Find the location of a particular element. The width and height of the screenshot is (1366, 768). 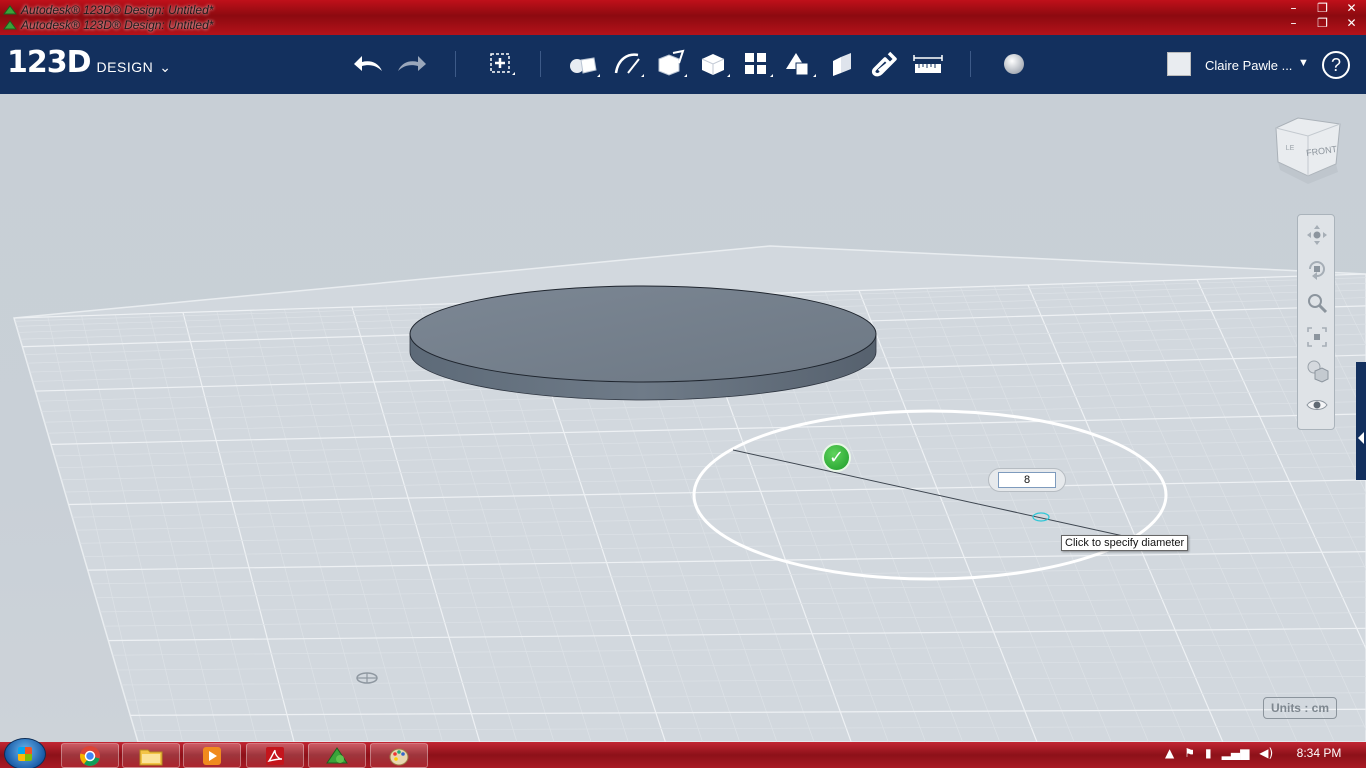

taskbar-item-123d is located at coordinates (337, 755).